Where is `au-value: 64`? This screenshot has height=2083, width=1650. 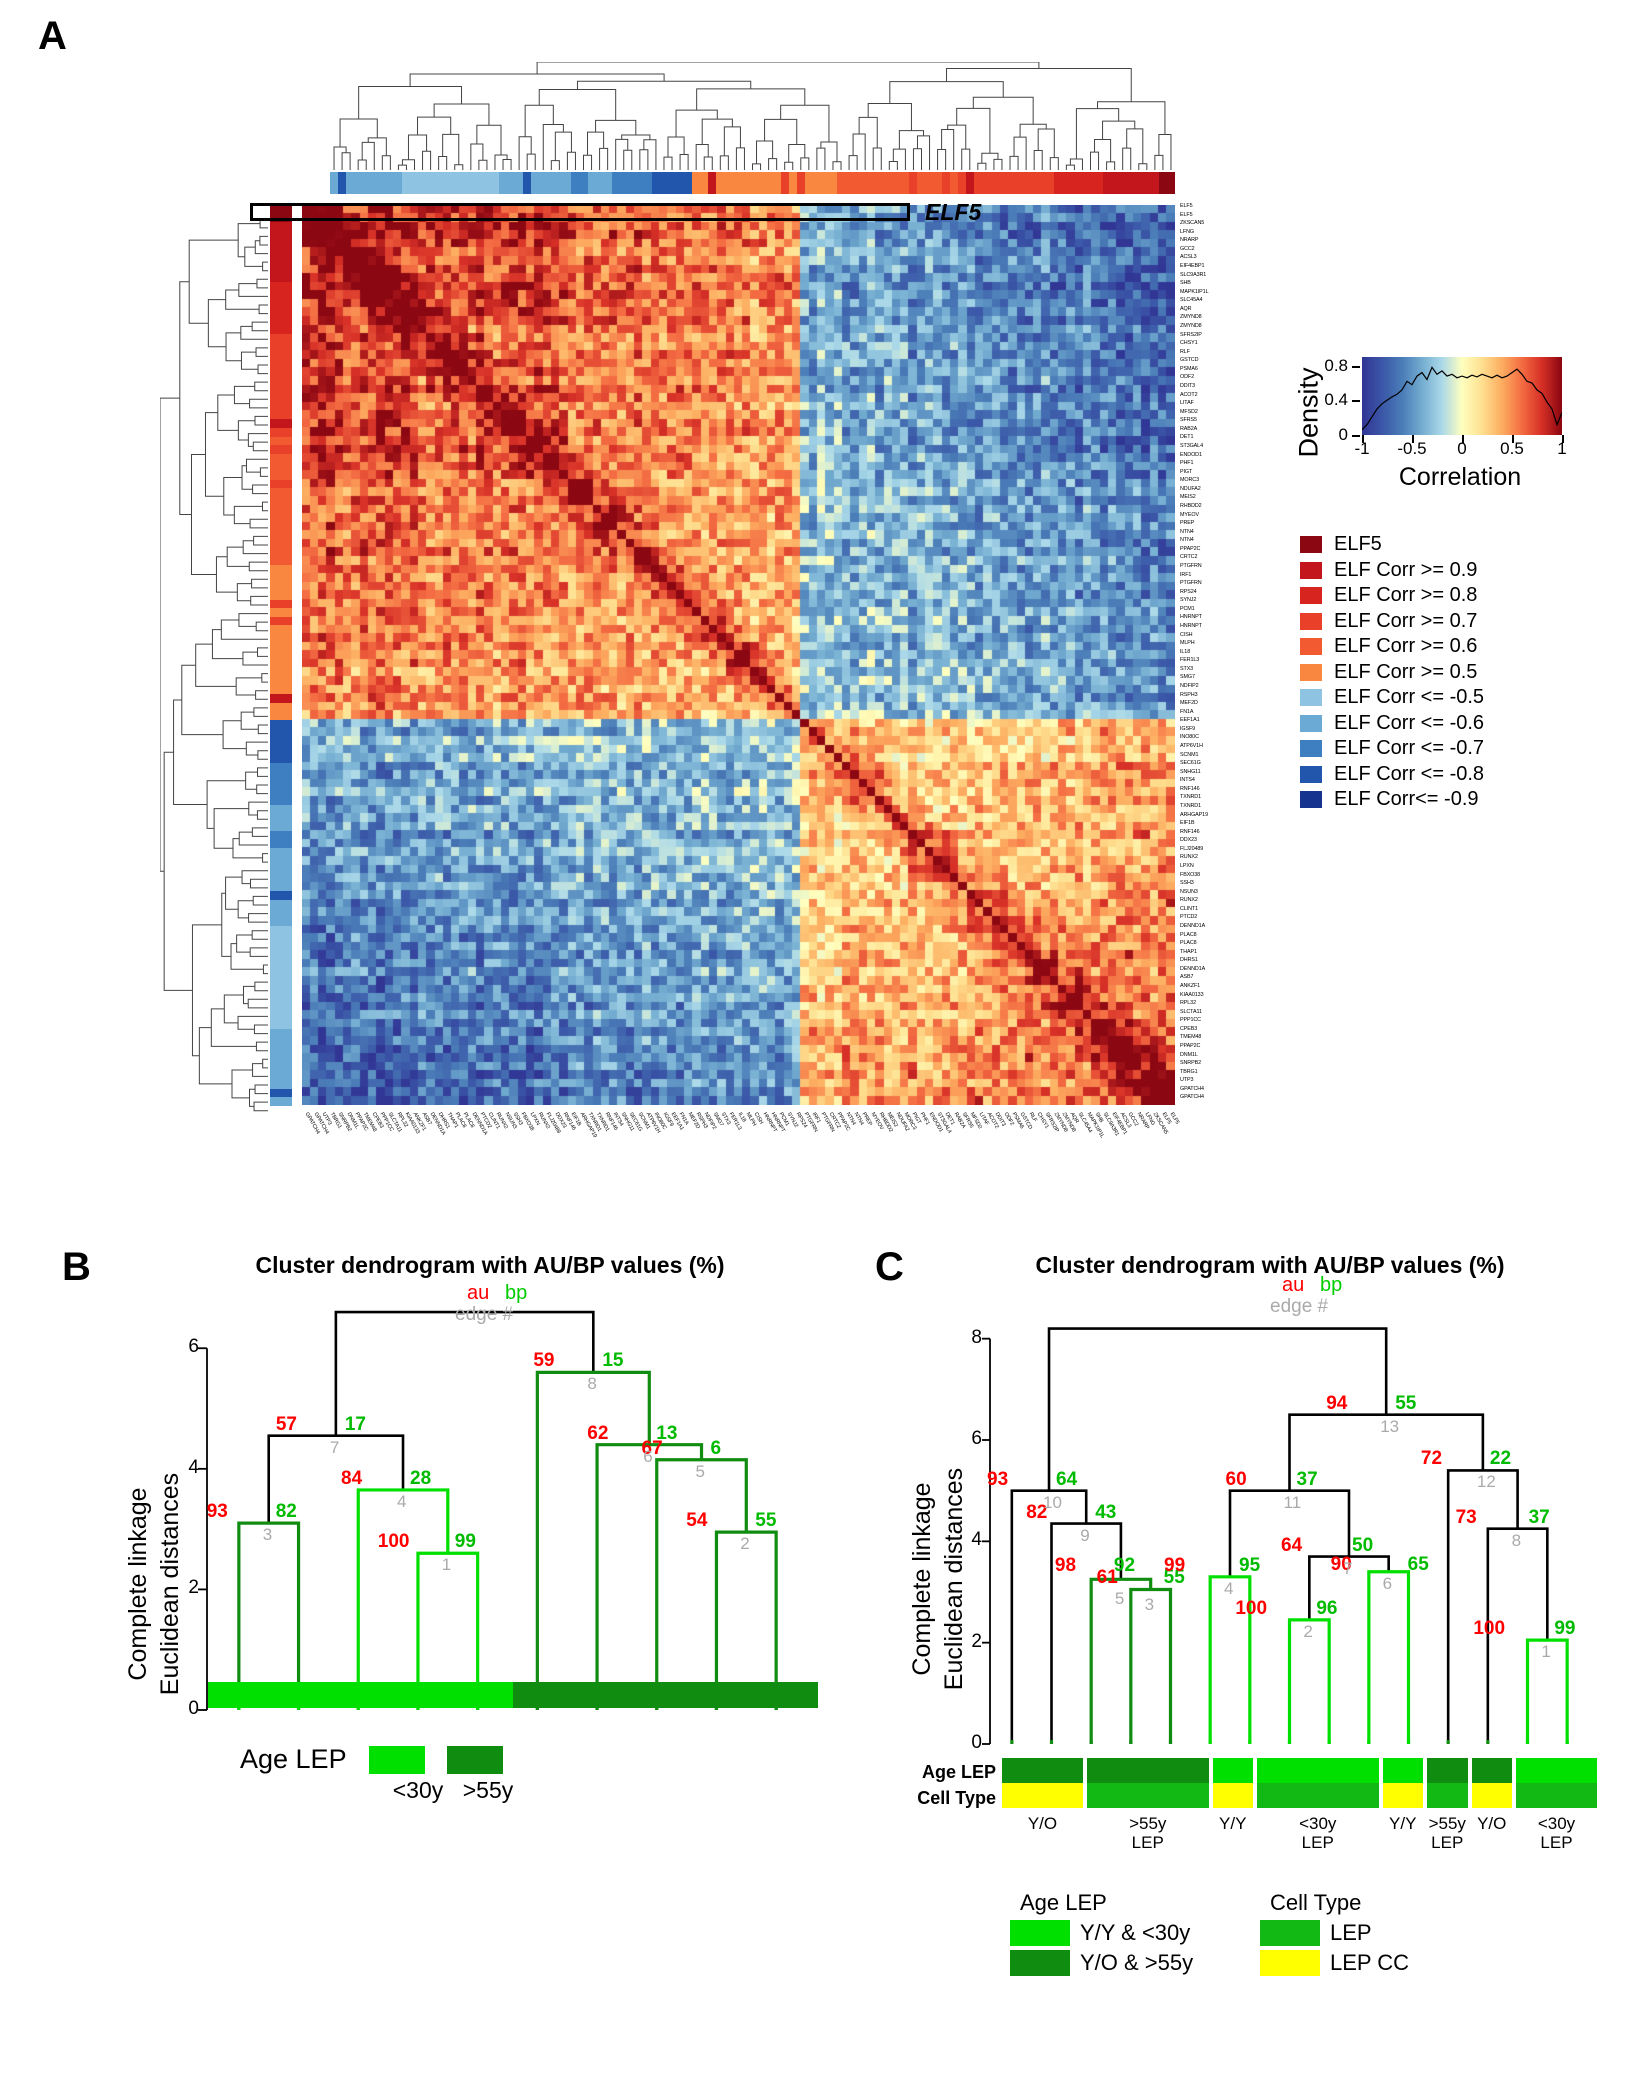 au-value: 64 is located at coordinates (1292, 1545).